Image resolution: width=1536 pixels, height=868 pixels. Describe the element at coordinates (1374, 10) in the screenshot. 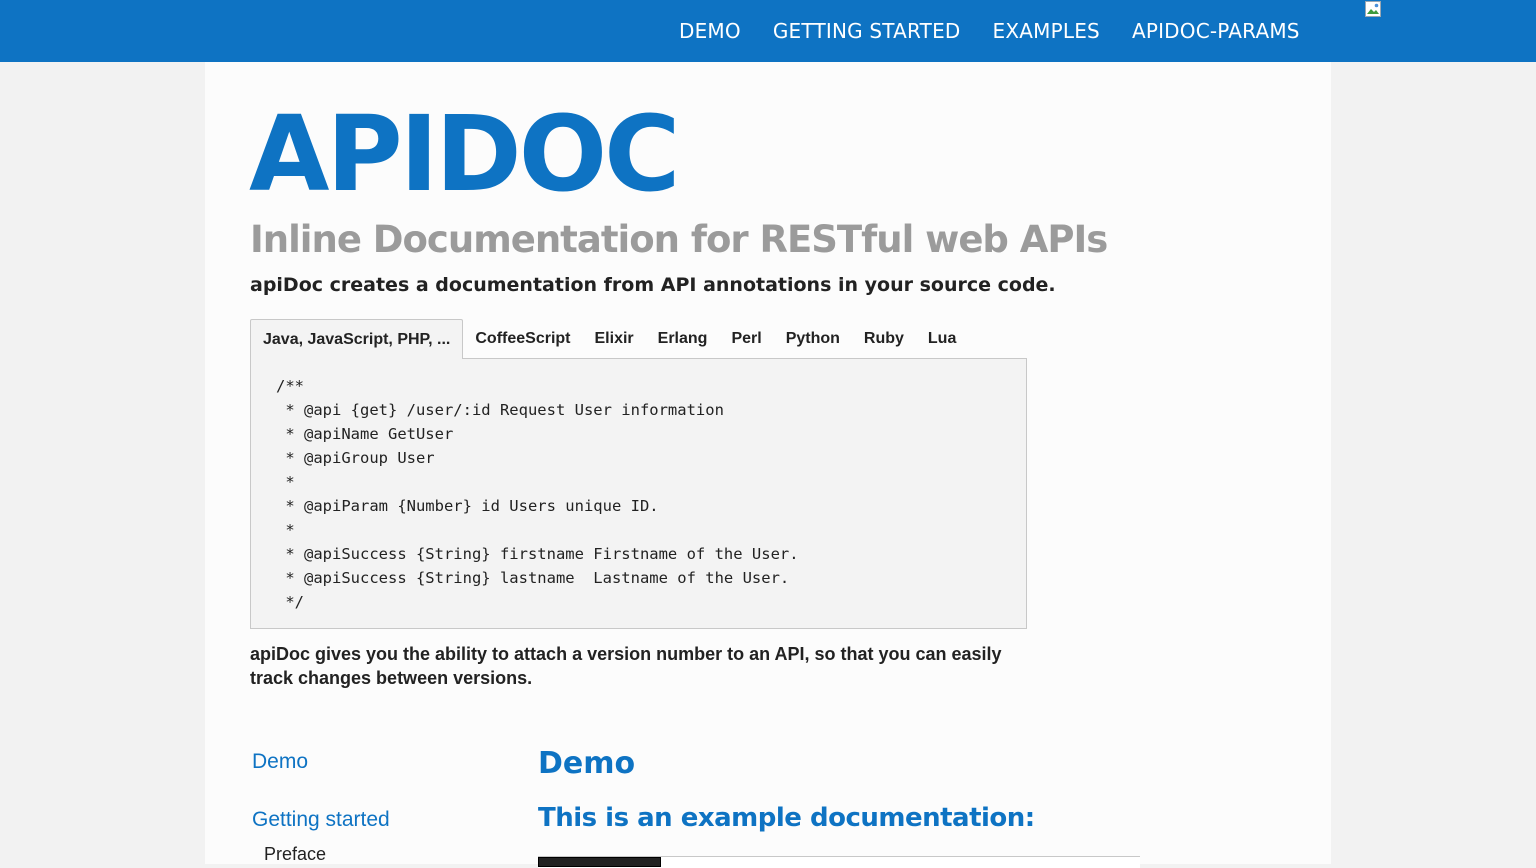

I see `broken-image-icon` at that location.